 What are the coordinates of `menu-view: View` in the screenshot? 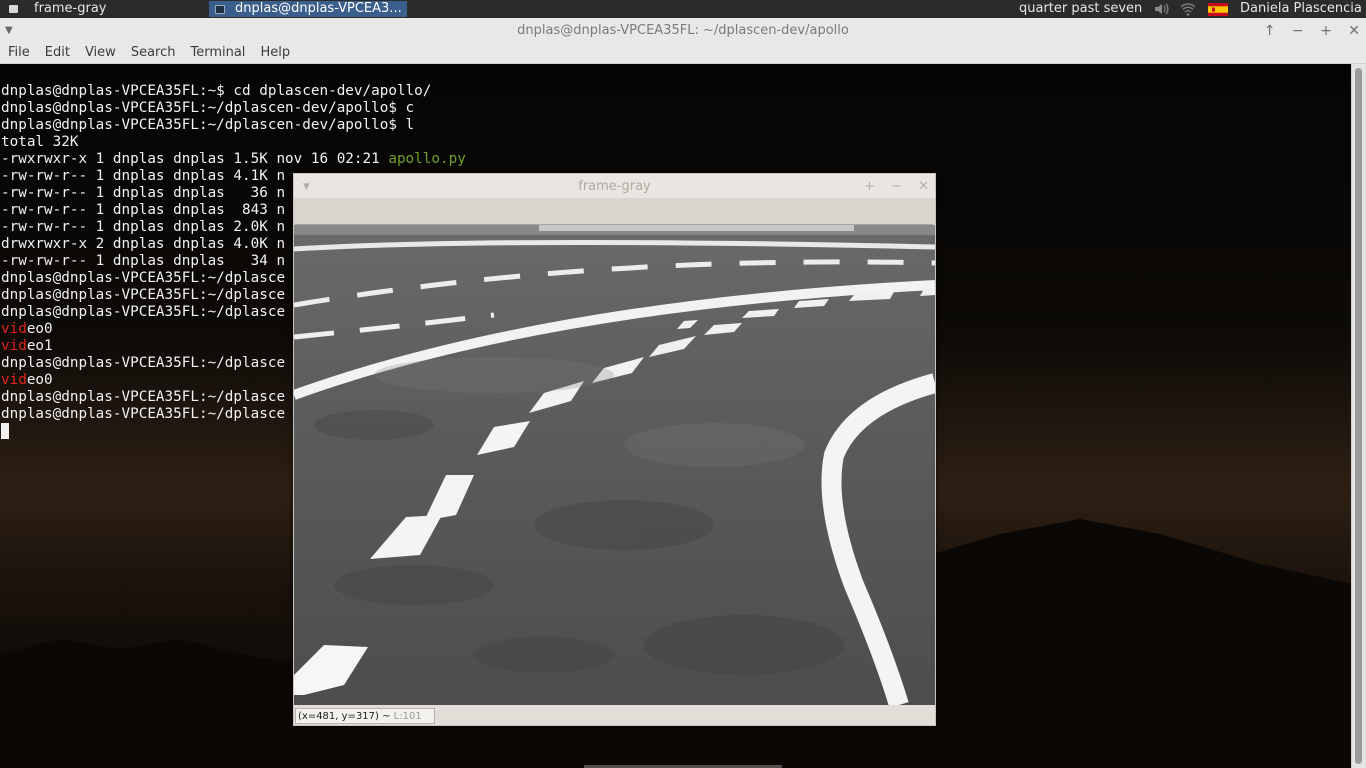 It's located at (100, 52).